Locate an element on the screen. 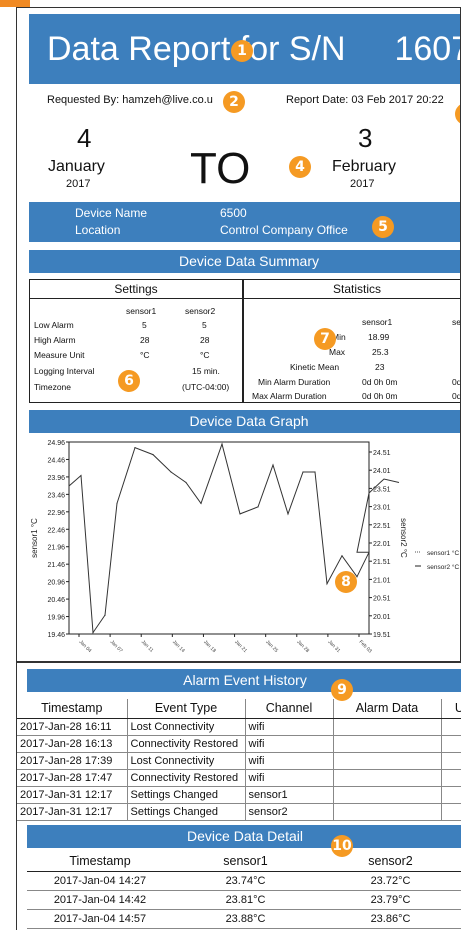 This screenshot has width=461, height=930. x-tick-label: Jan 07 is located at coordinates (116, 646).